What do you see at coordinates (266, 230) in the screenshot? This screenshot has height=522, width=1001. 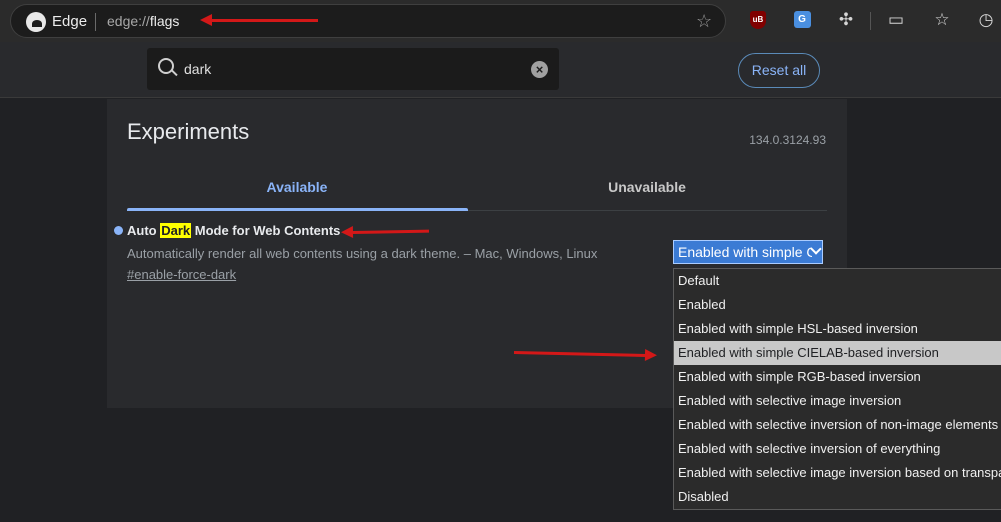 I see `flag-title-end: Mode for Web Contents` at bounding box center [266, 230].